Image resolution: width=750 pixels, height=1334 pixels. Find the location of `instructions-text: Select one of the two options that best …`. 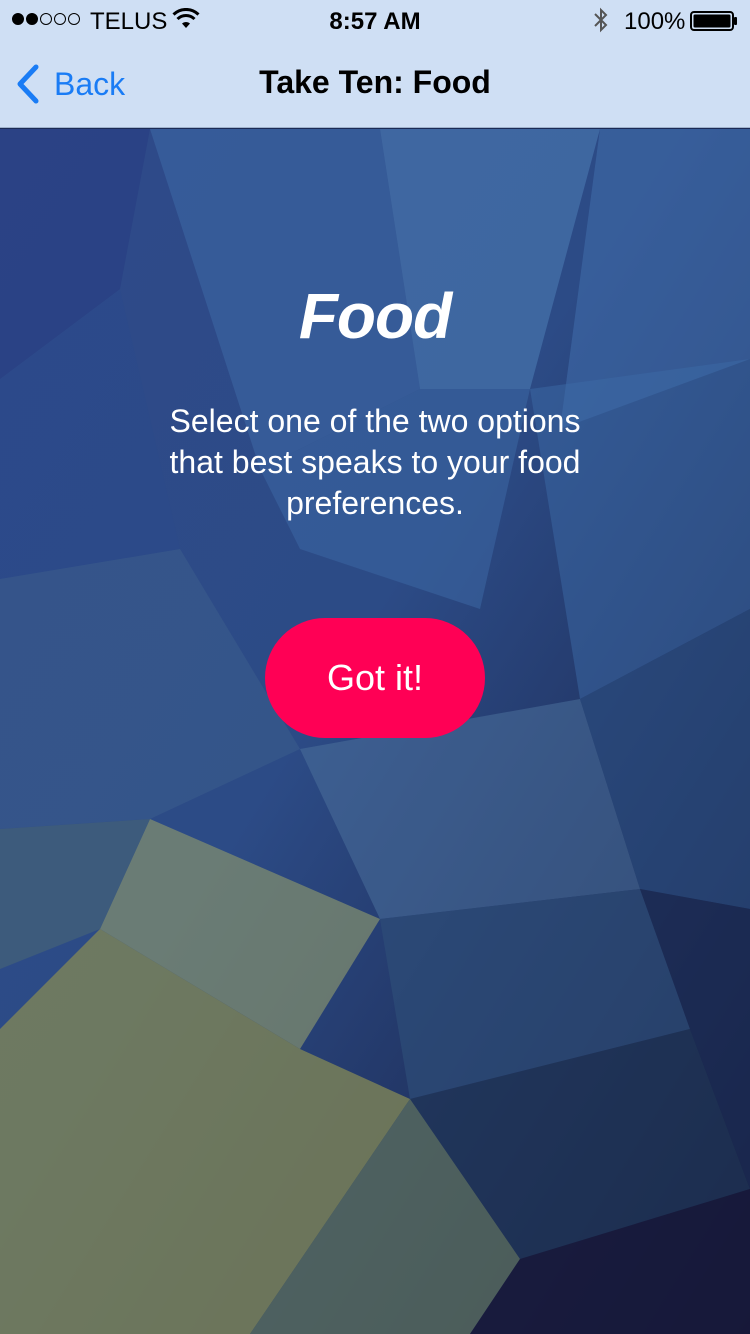

instructions-text: Select one of the two options that best … is located at coordinates (375, 462).